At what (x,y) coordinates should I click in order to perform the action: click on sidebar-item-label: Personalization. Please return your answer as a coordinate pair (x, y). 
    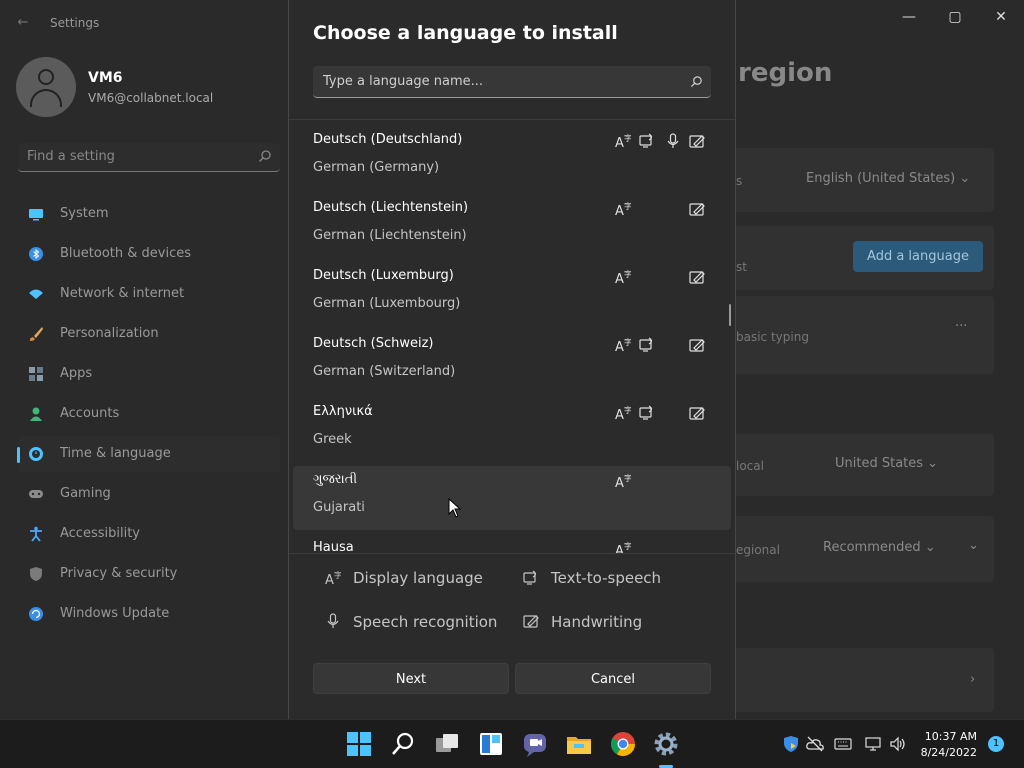
    Looking at the image, I should click on (109, 333).